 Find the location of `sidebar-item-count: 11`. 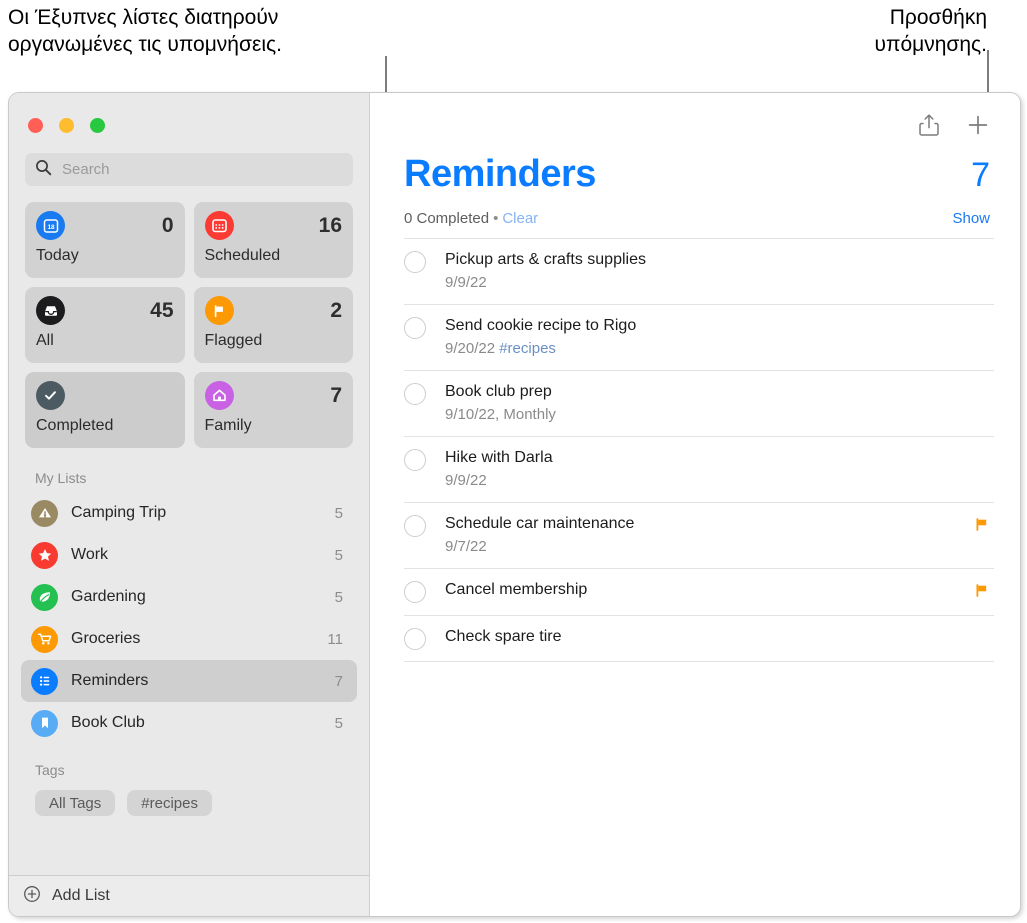

sidebar-item-count: 11 is located at coordinates (335, 639).